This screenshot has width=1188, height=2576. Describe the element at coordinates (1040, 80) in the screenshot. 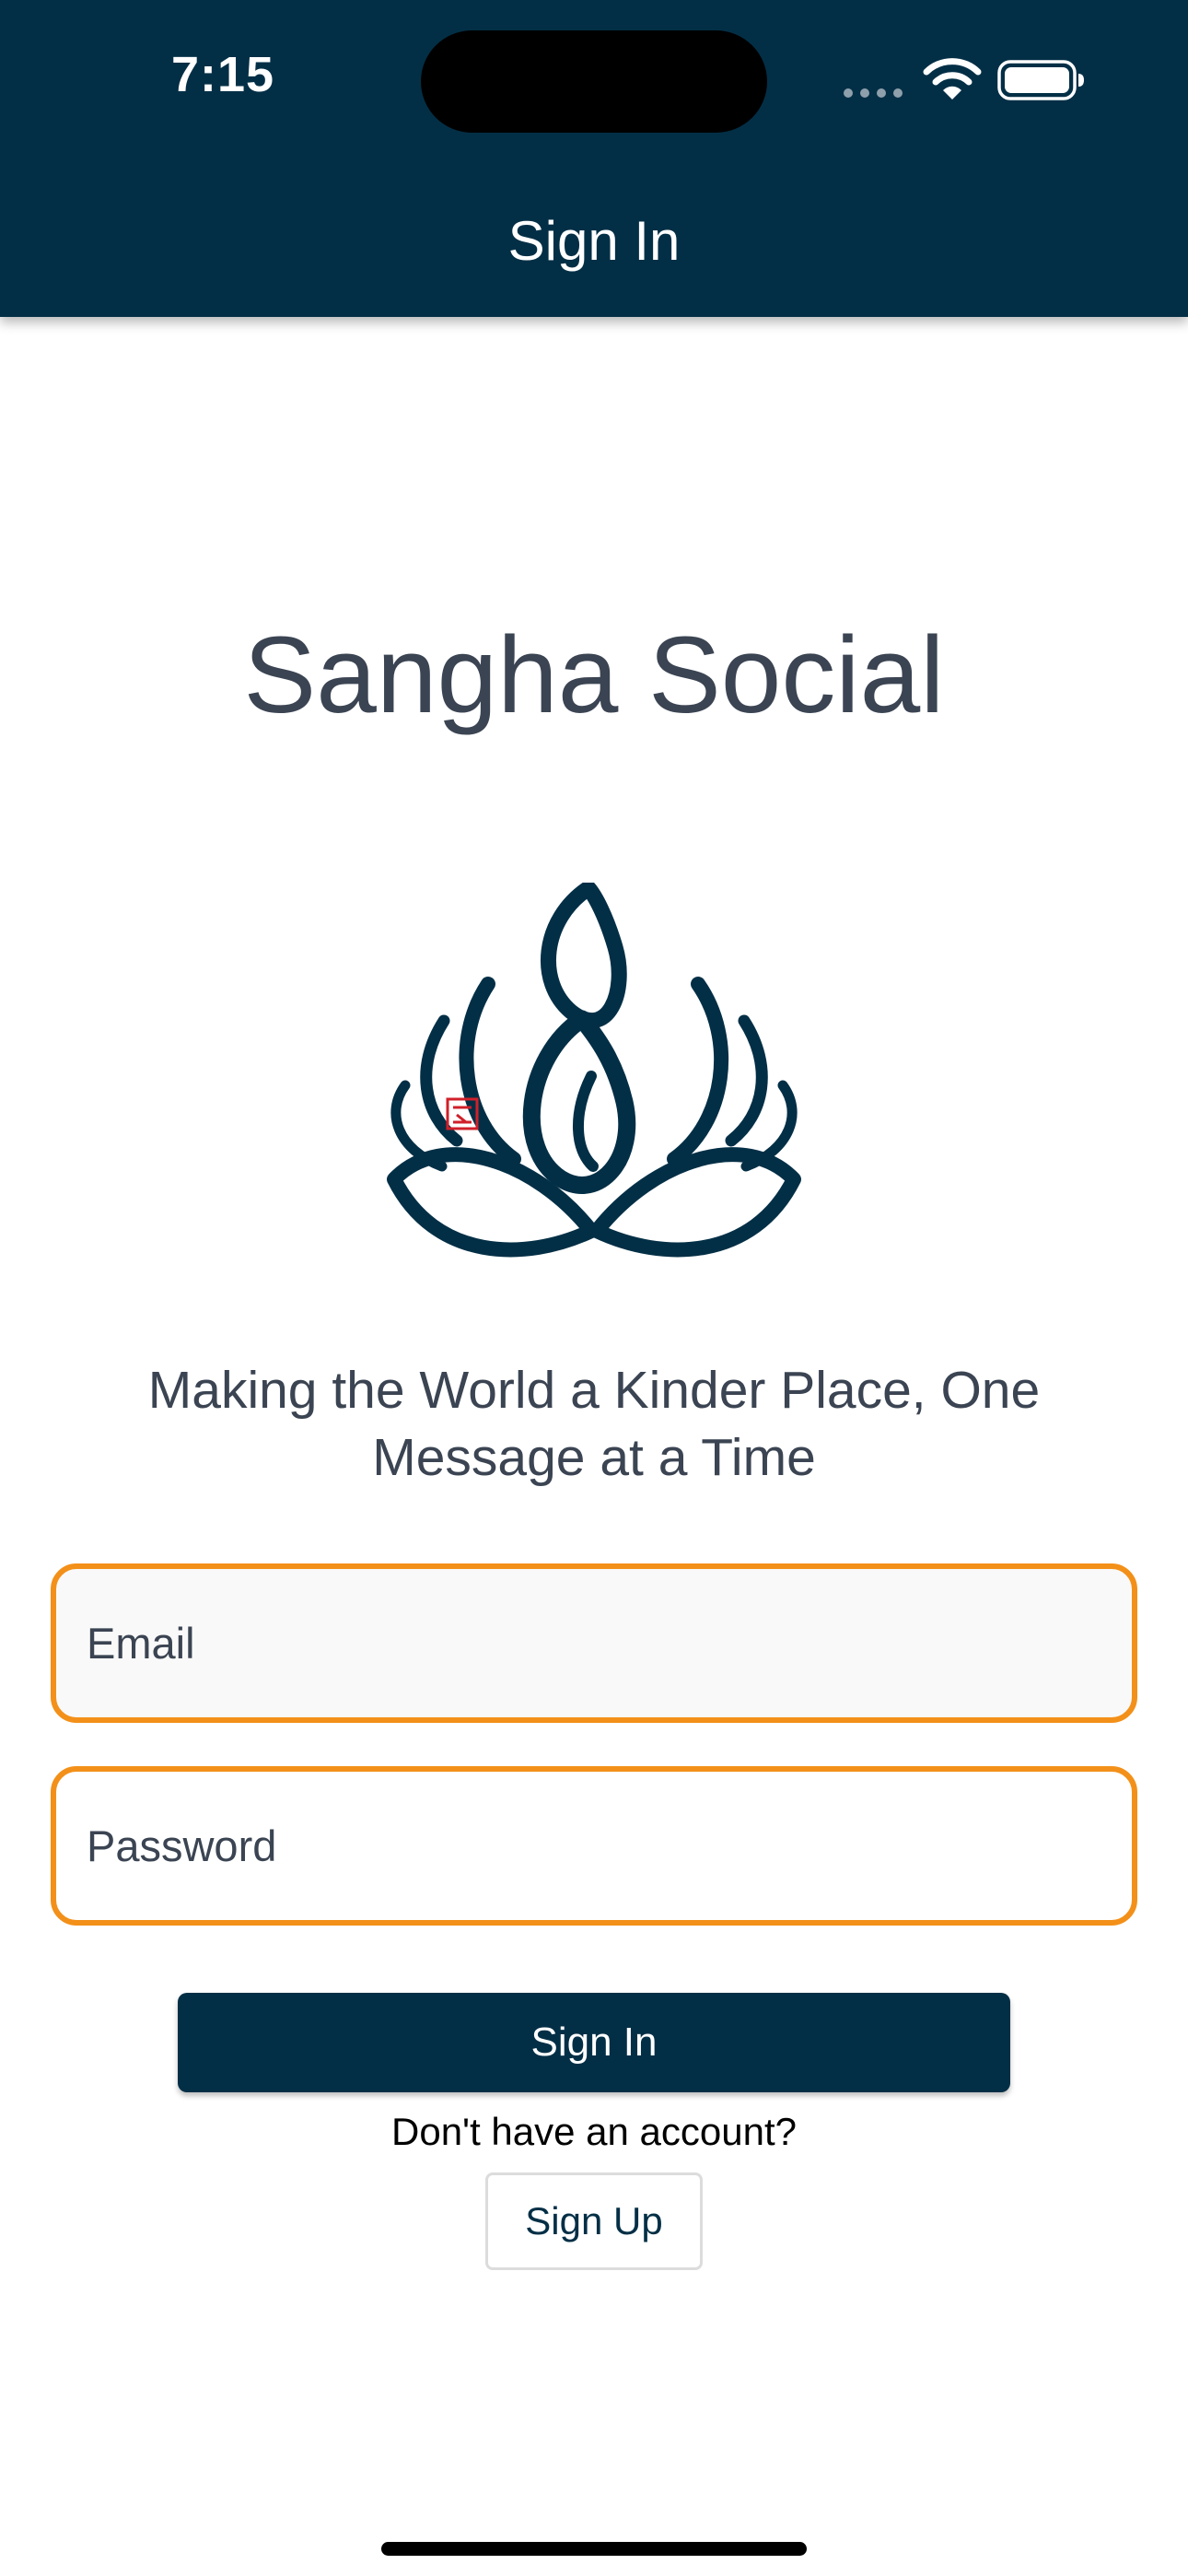

I see `battery-icon` at that location.